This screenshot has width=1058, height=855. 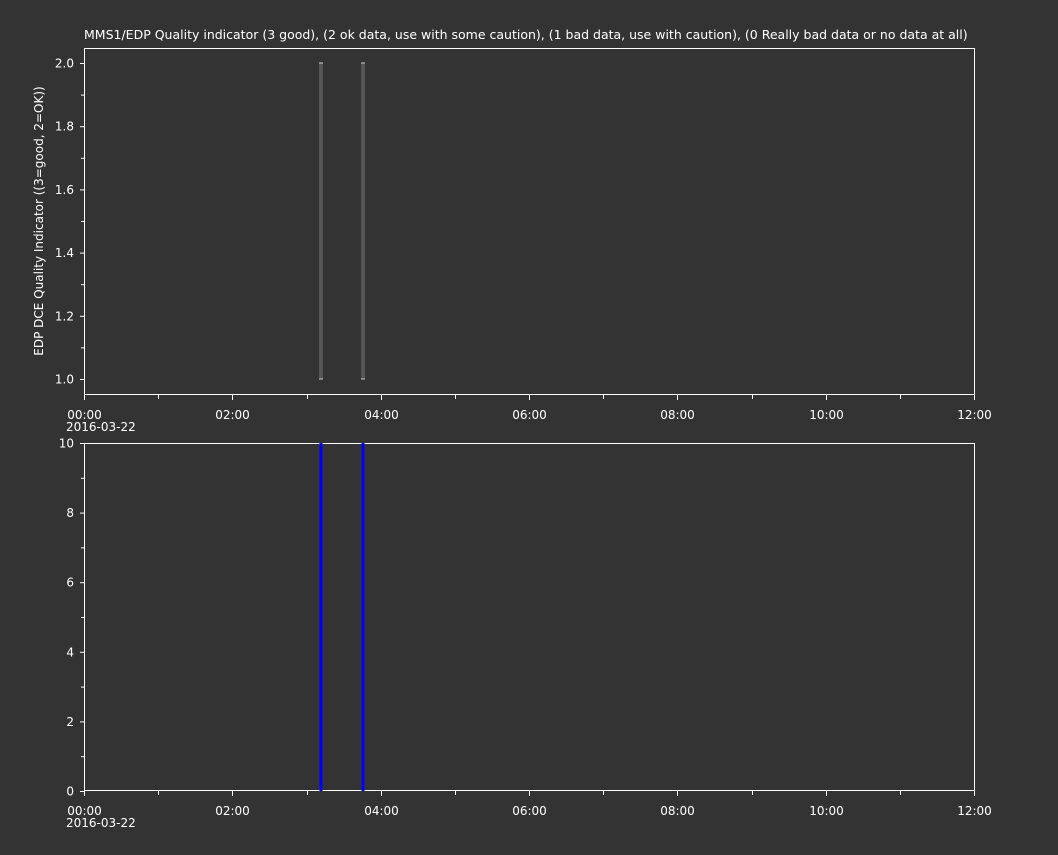 What do you see at coordinates (529, 811) in the screenshot?
I see `panel2-x-tick-label: 06:00` at bounding box center [529, 811].